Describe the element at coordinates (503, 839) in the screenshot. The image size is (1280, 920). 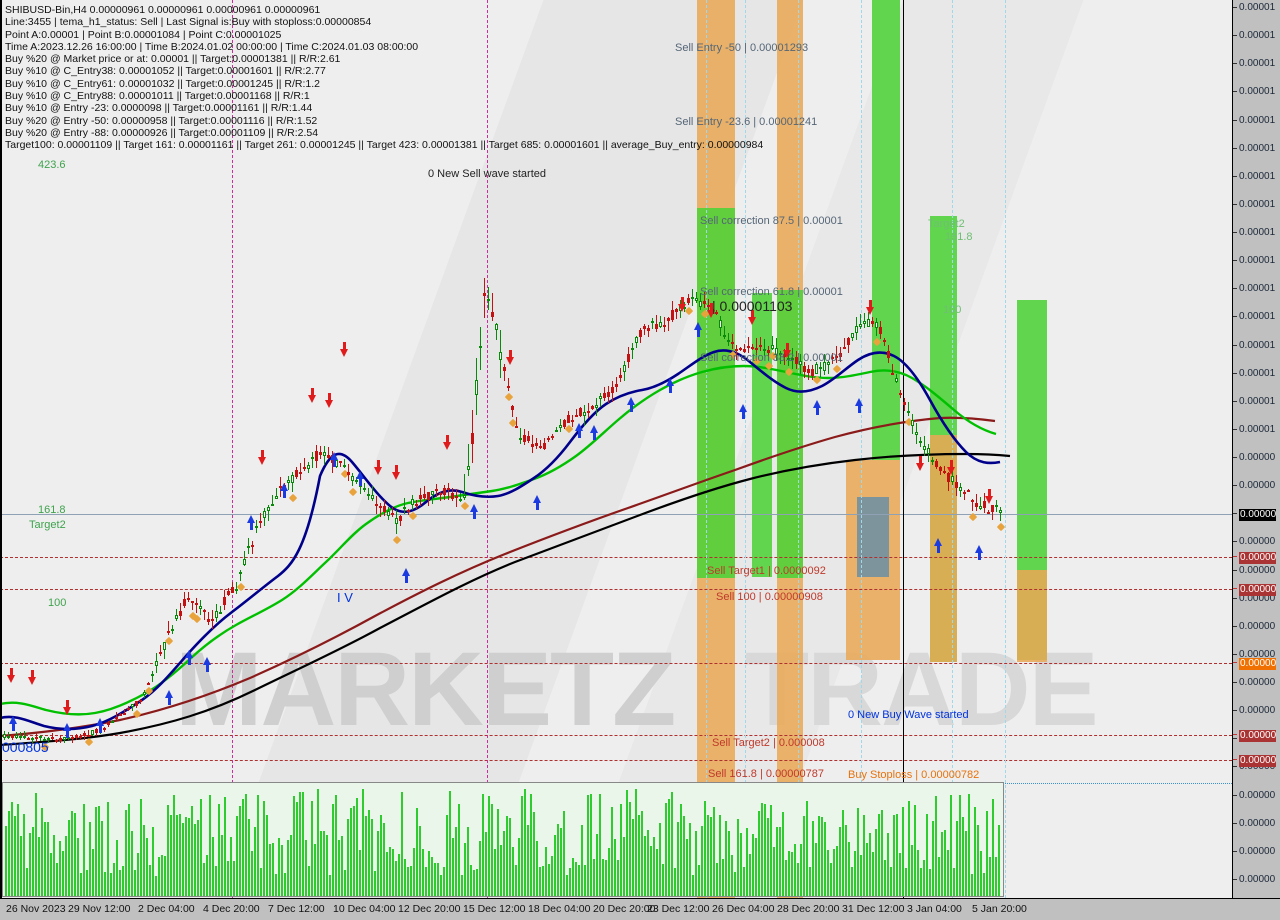
I see `indicator-subwindow` at that location.